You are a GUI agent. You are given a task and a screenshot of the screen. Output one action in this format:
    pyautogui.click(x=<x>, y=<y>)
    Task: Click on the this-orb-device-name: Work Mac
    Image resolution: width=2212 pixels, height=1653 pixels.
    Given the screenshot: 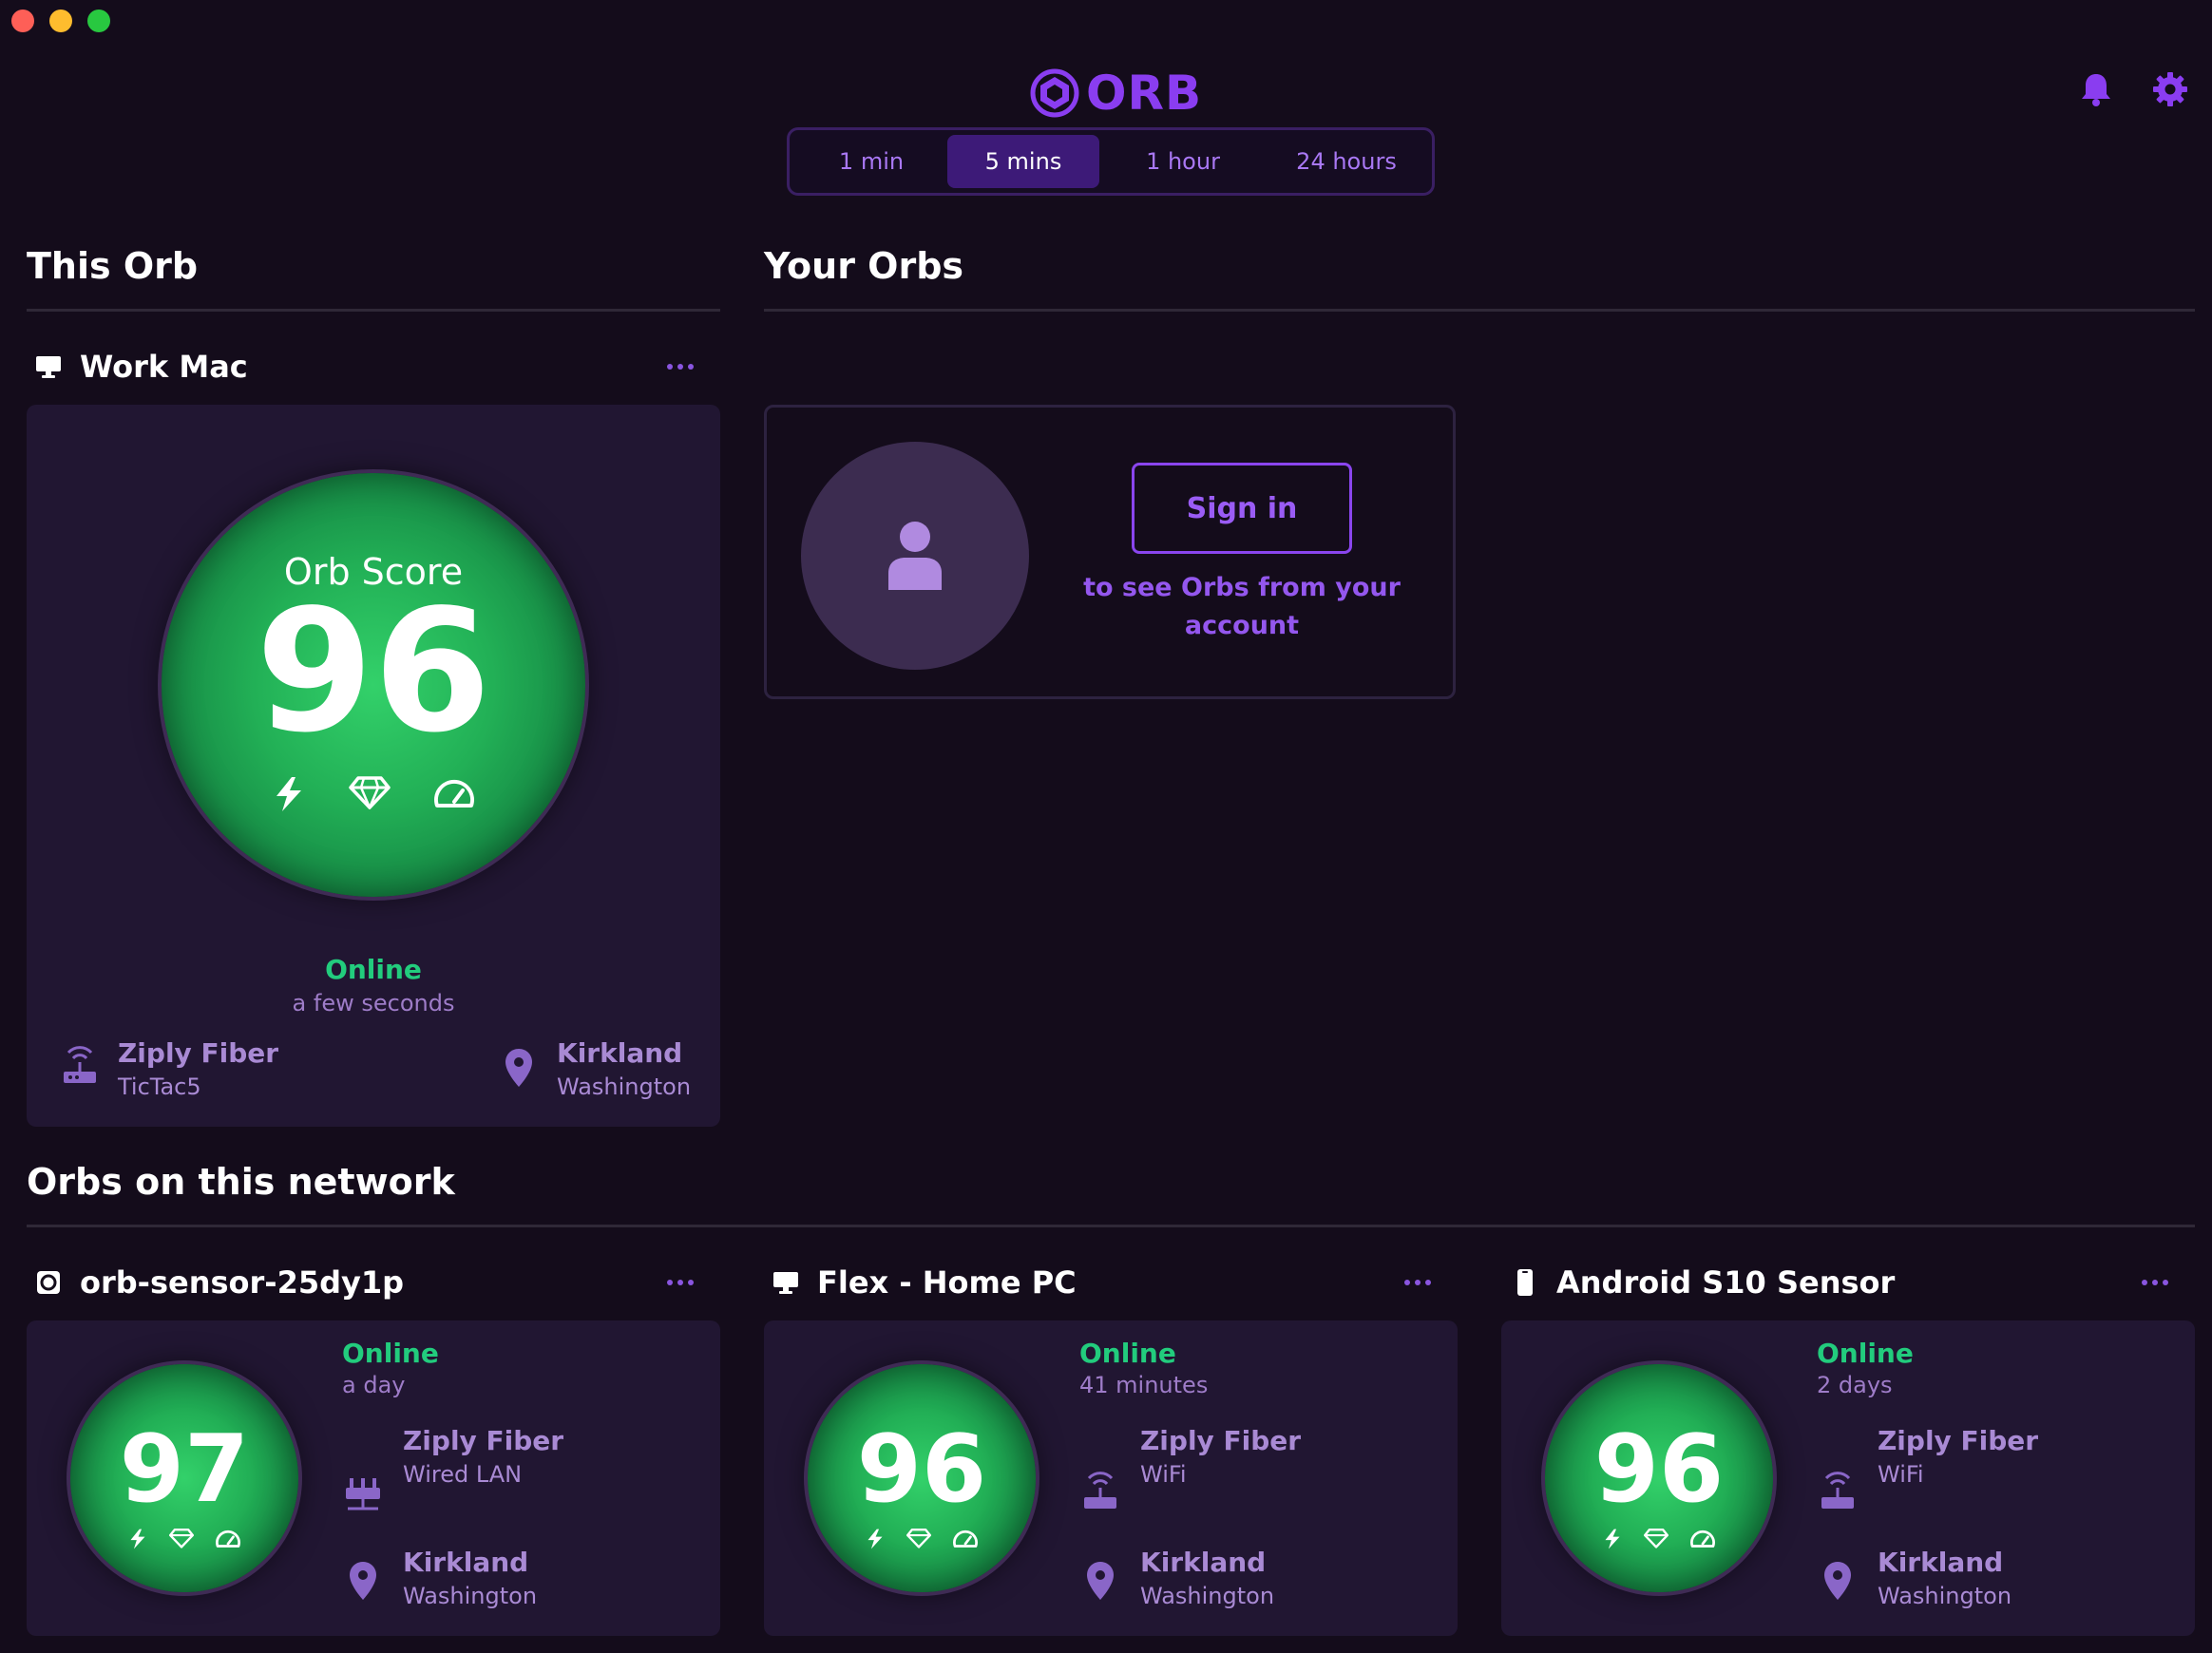 What is the action you would take?
    pyautogui.click(x=164, y=367)
    